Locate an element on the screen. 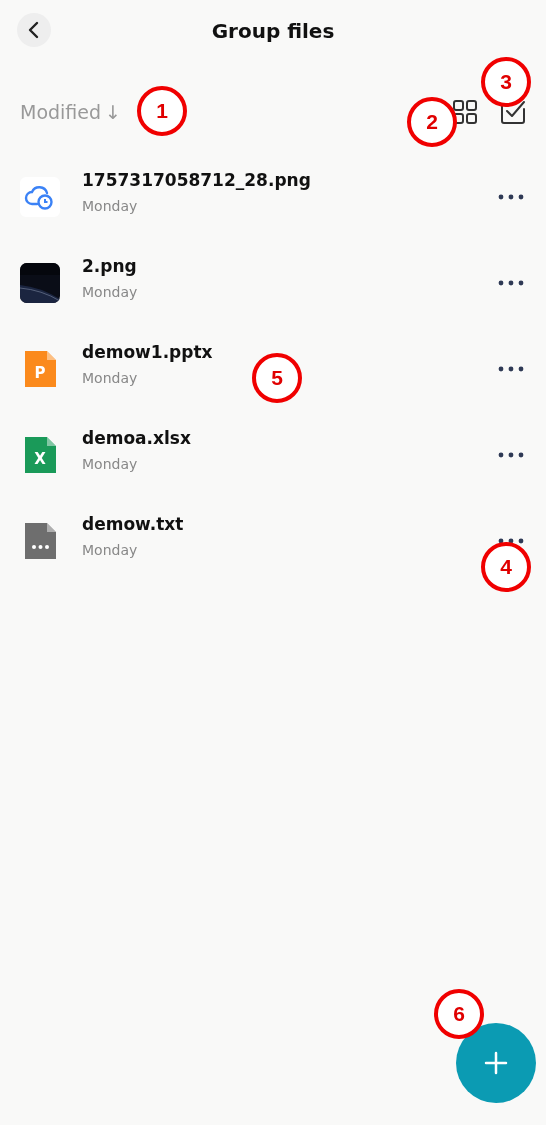 This screenshot has width=546, height=1125. file-name: 2.png is located at coordinates (109, 266).